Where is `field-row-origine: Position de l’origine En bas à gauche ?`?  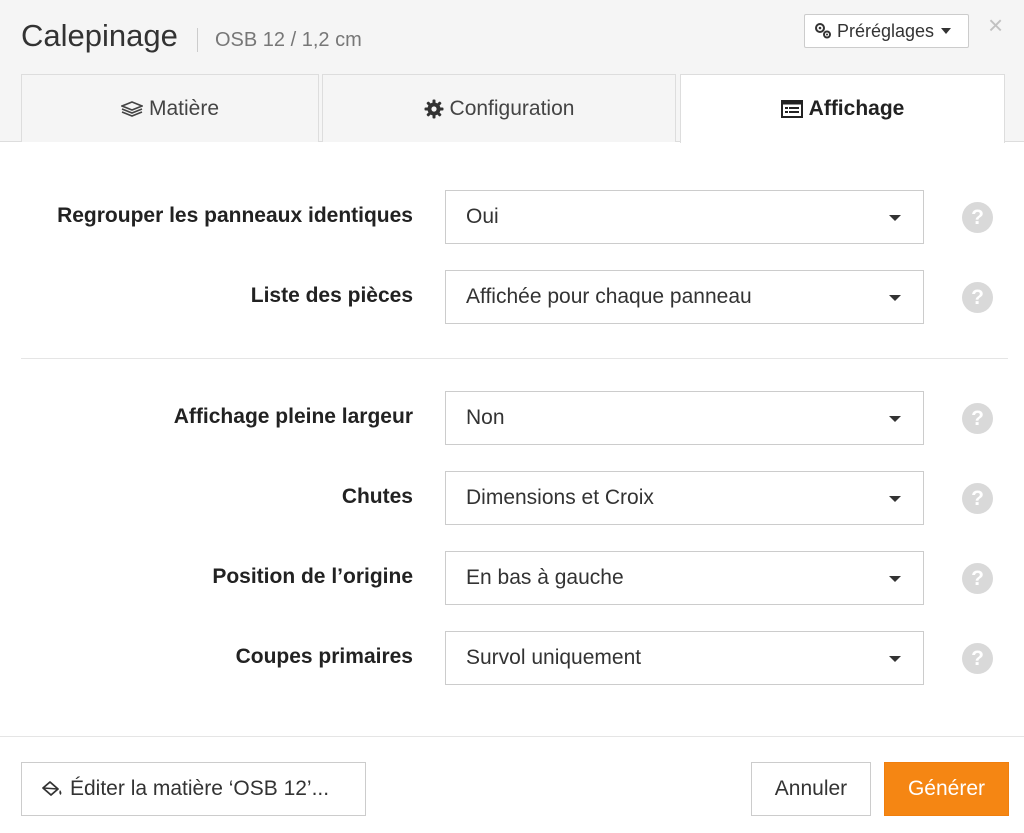 field-row-origine: Position de l’origine En bas à gauche ? is located at coordinates (512, 578).